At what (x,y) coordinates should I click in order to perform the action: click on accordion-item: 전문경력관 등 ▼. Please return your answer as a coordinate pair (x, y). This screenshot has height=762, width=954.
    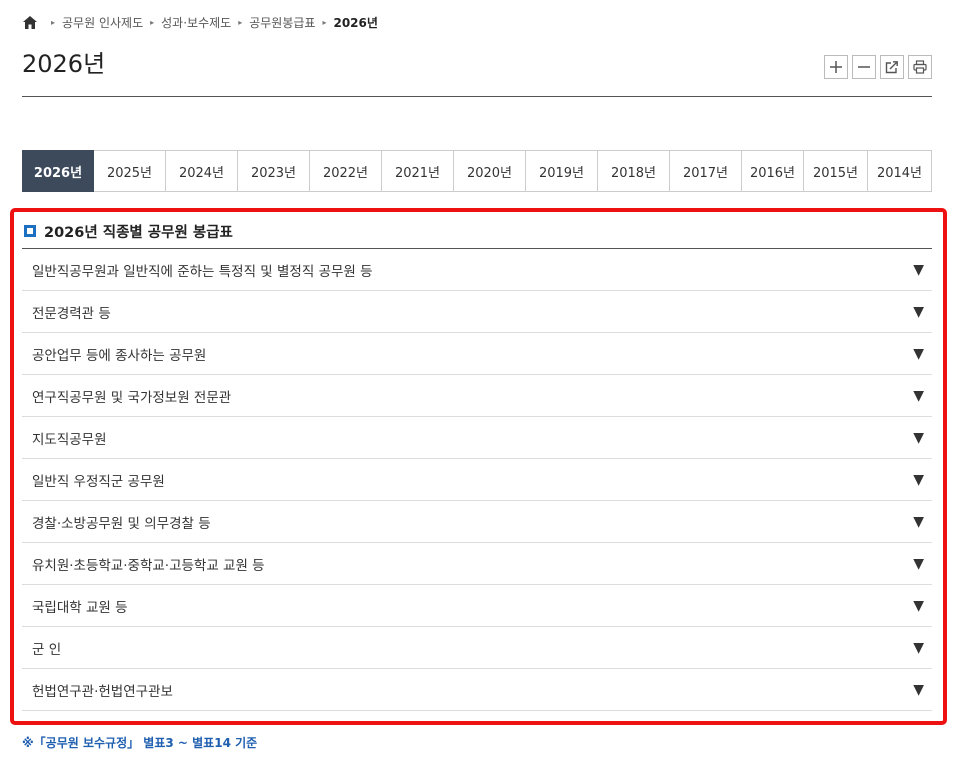
    Looking at the image, I should click on (477, 312).